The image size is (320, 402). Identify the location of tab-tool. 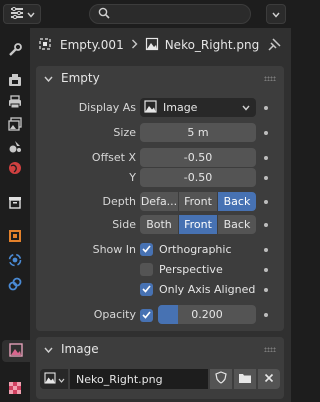
(15, 51).